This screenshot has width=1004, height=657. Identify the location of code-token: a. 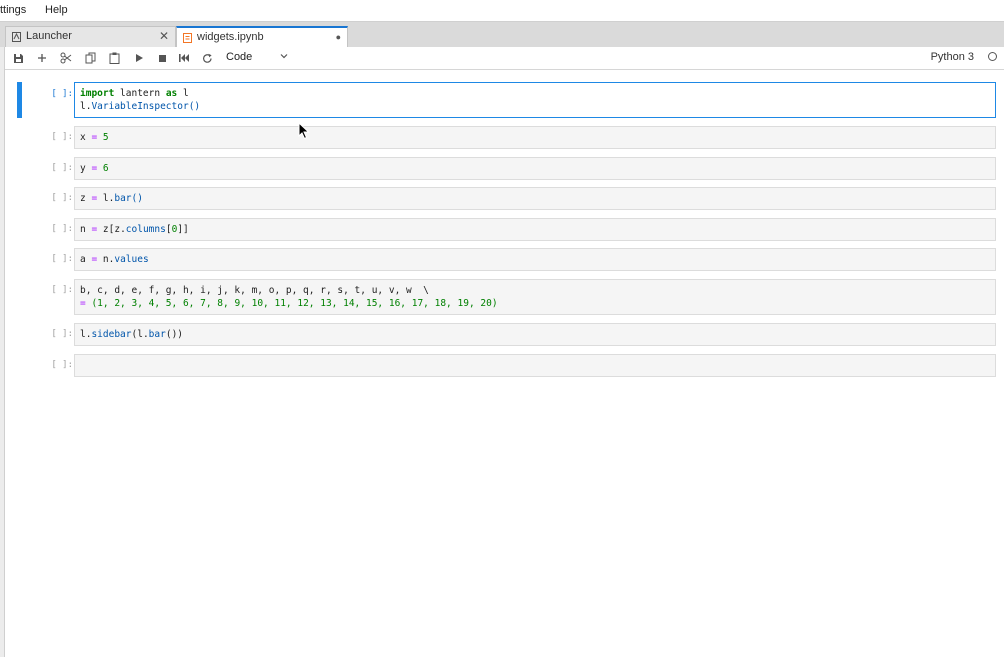
(86, 259).